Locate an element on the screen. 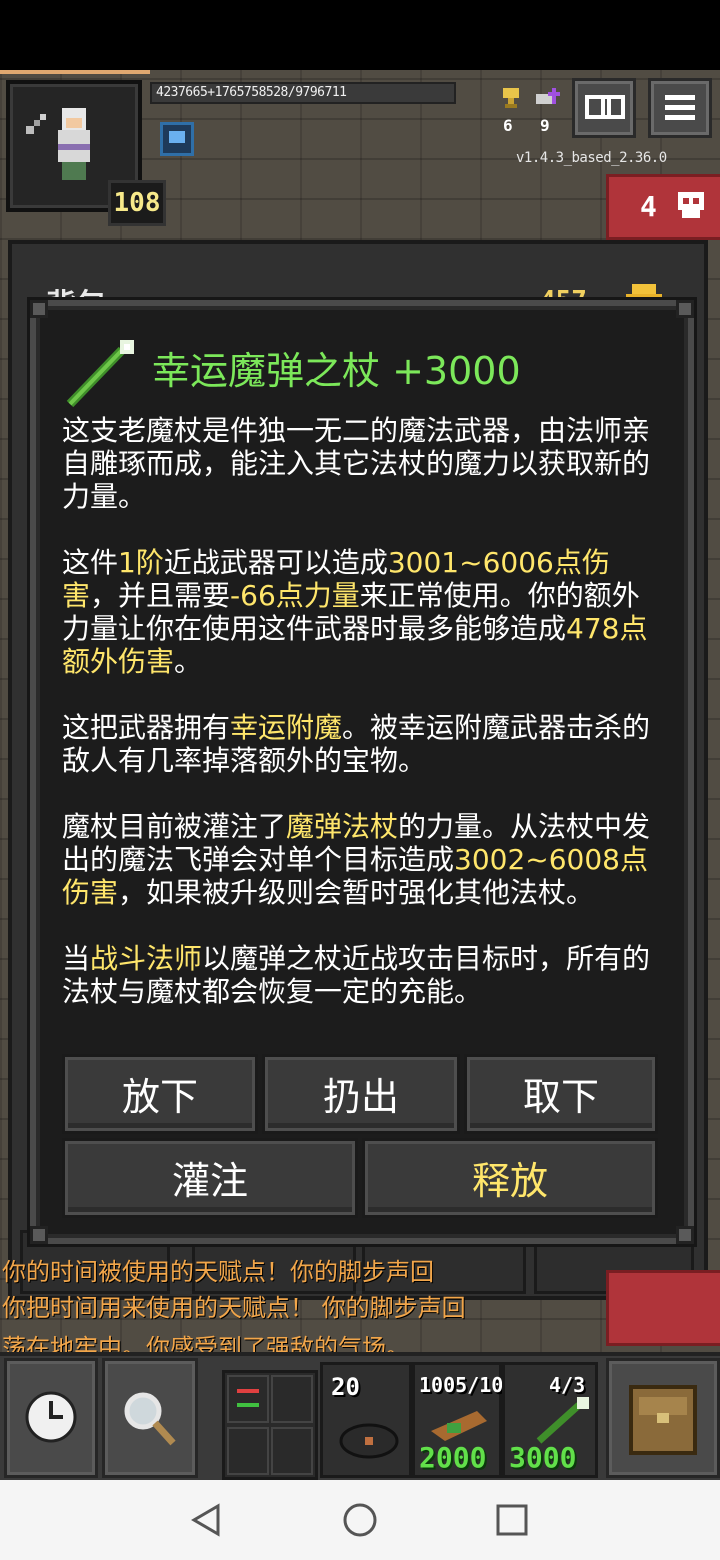  attack-button is located at coordinates (663, 1308).